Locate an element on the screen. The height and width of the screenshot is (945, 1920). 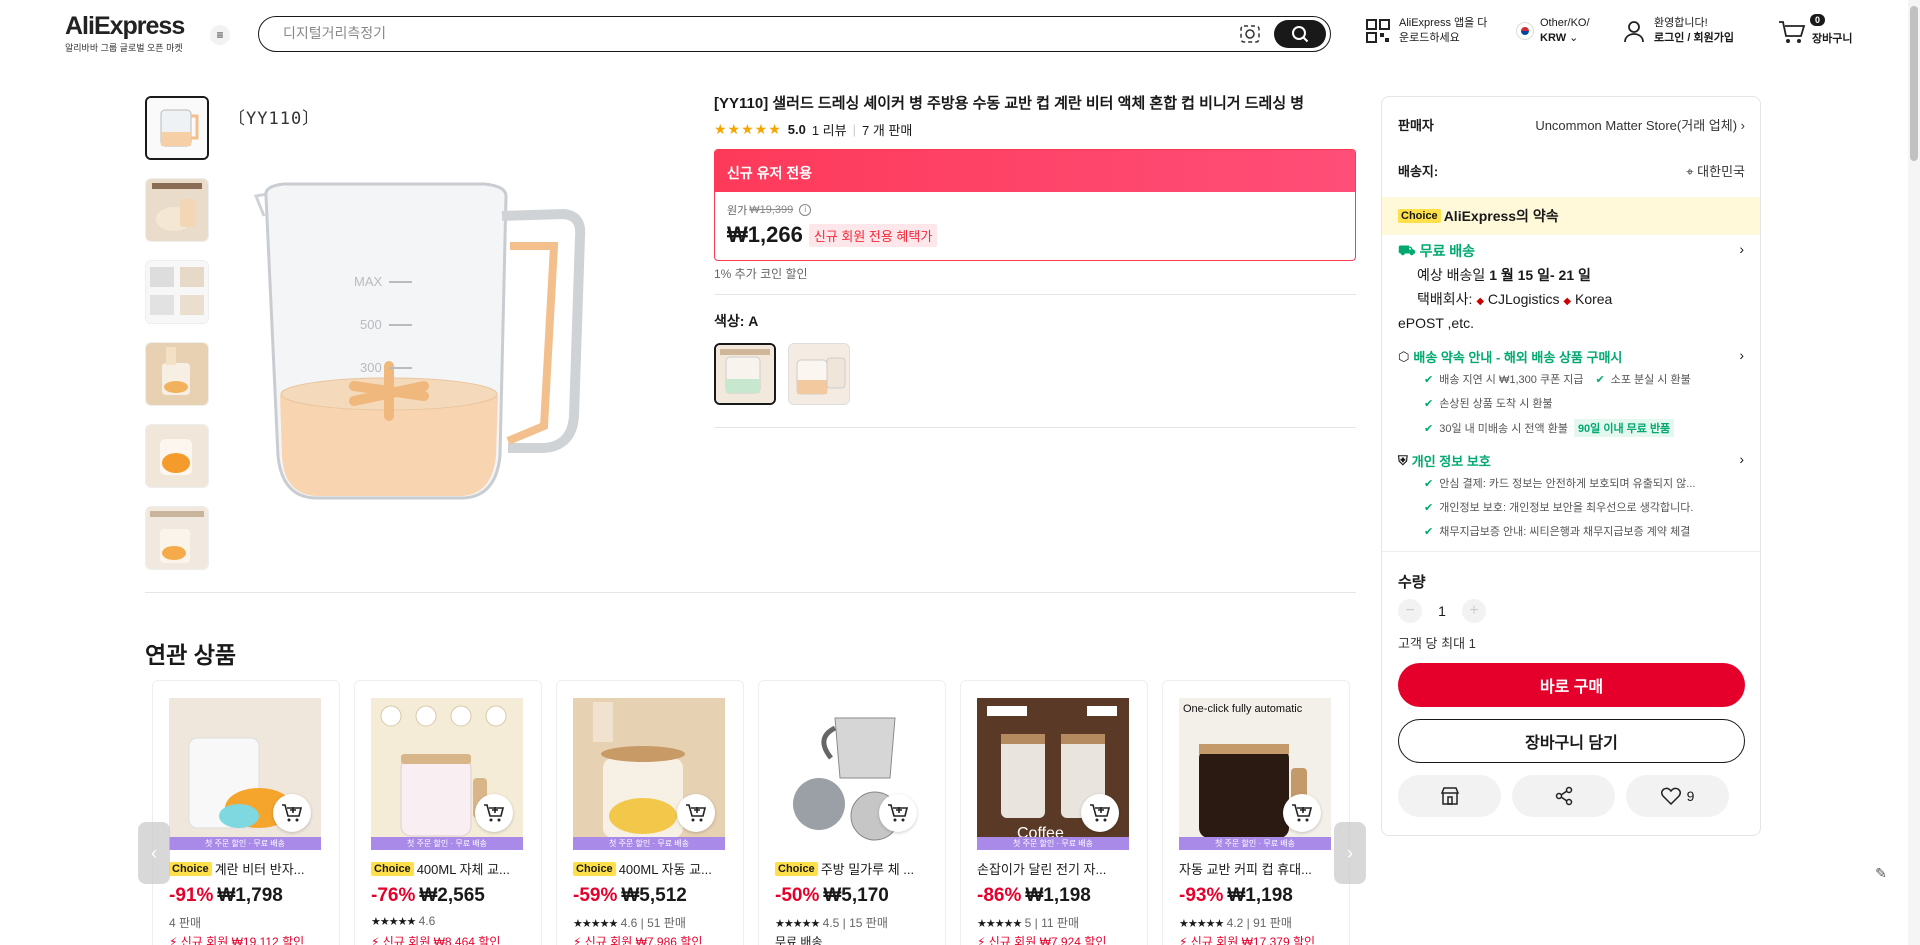
new-member-price-tag: 신규 회원 전용 혜택가 is located at coordinates (873, 235).